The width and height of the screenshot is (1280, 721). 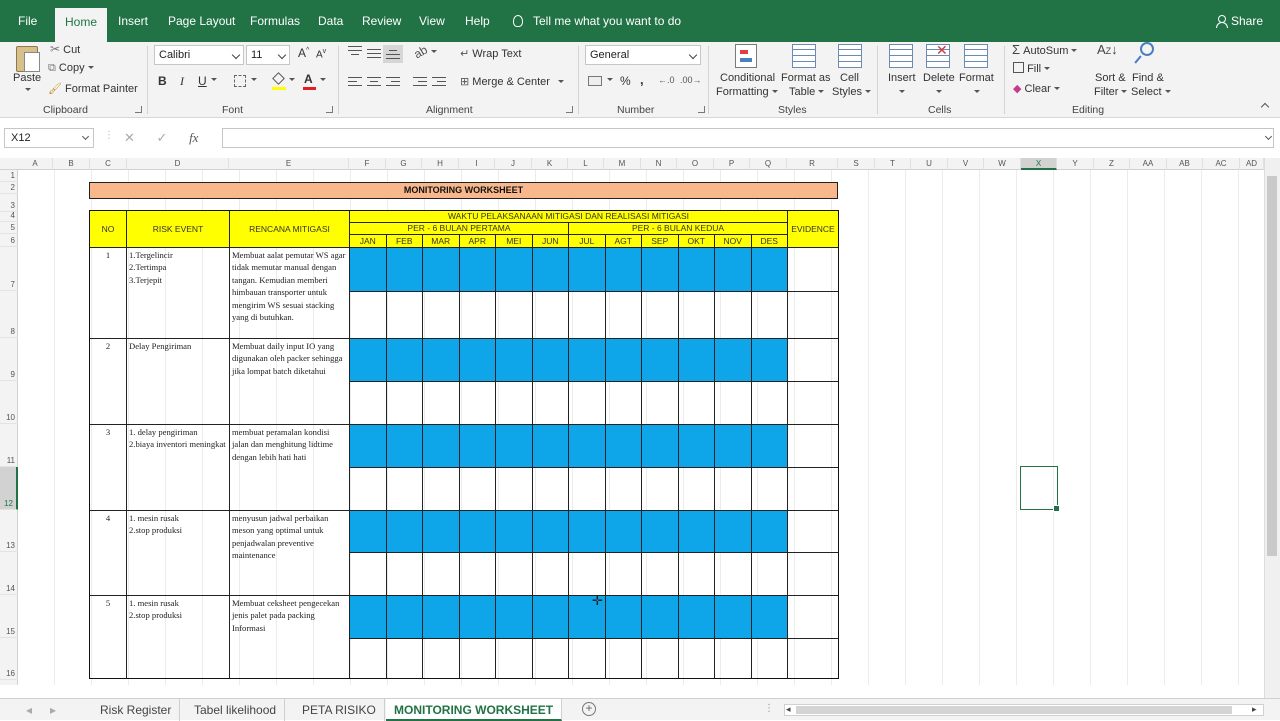 What do you see at coordinates (769, 708) in the screenshot?
I see `tab-split-handle-icon: ⋮` at bounding box center [769, 708].